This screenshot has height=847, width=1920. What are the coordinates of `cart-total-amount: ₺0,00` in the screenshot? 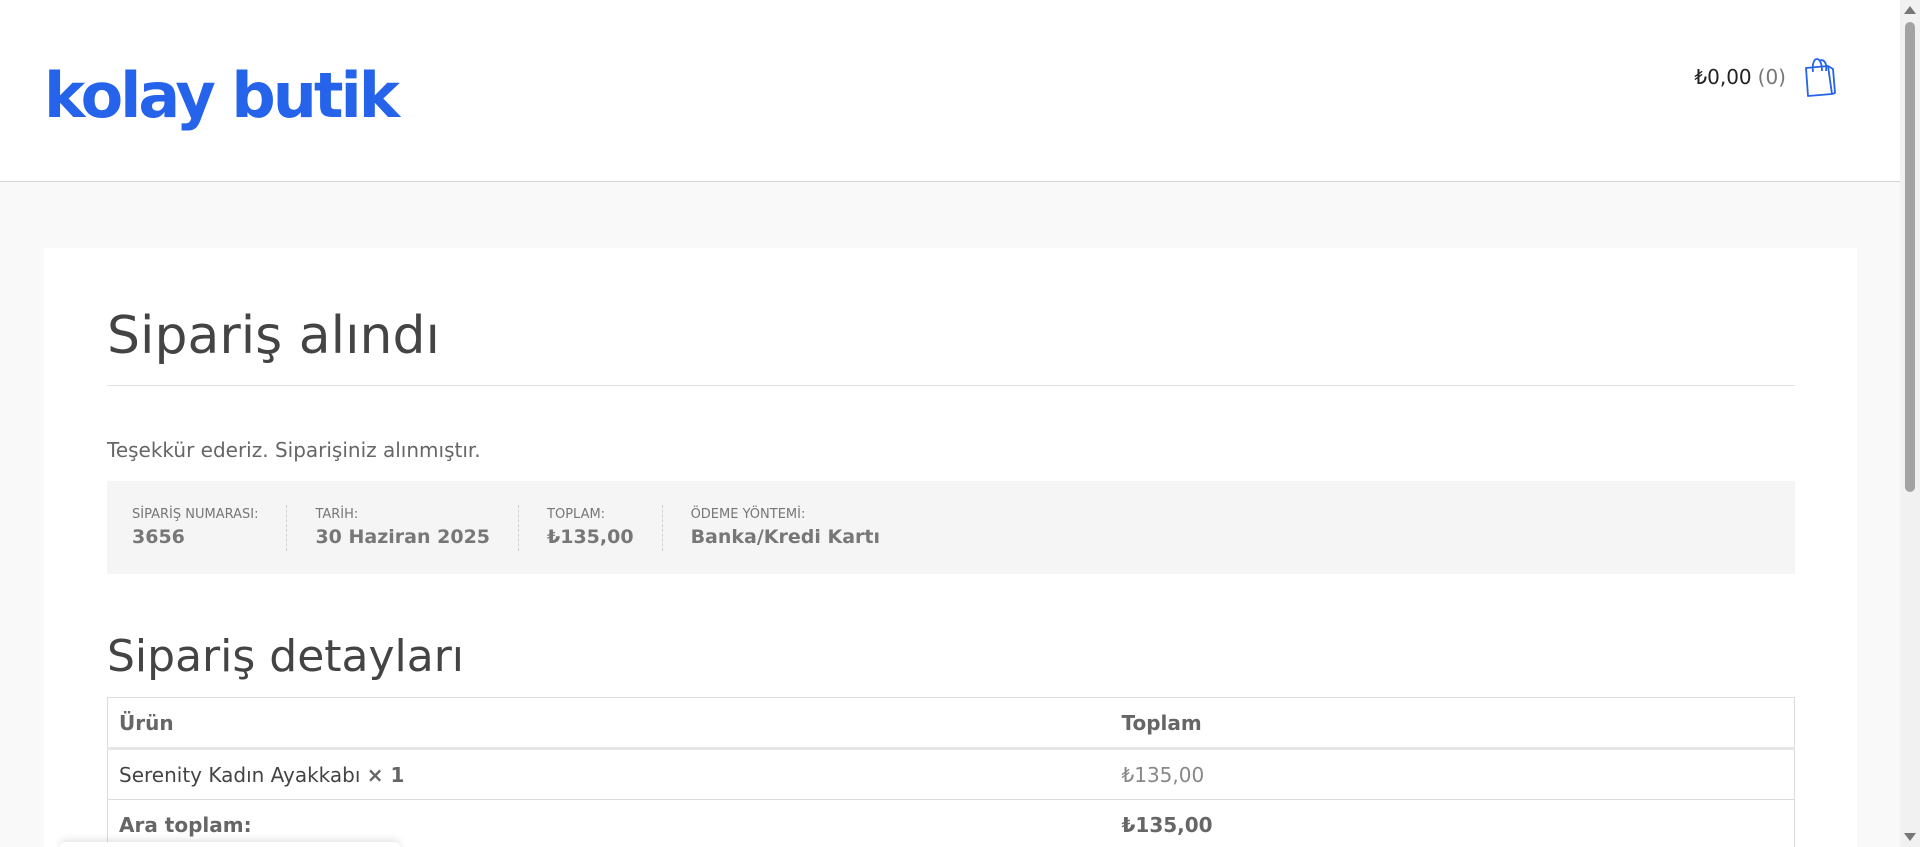 It's located at (1723, 77).